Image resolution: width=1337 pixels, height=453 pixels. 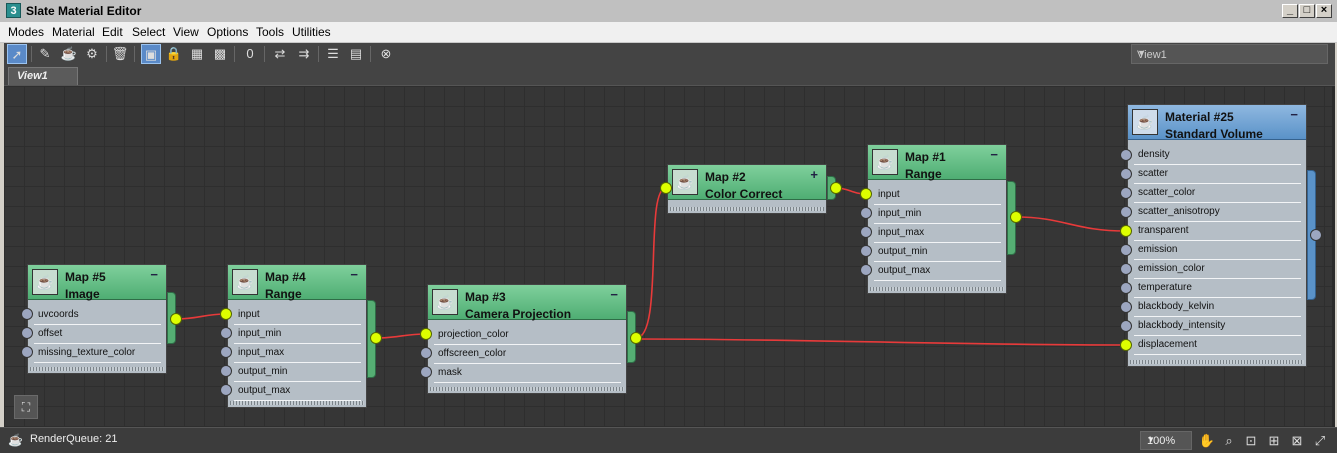 What do you see at coordinates (227, 32) in the screenshot?
I see `menu-options: Options` at bounding box center [227, 32].